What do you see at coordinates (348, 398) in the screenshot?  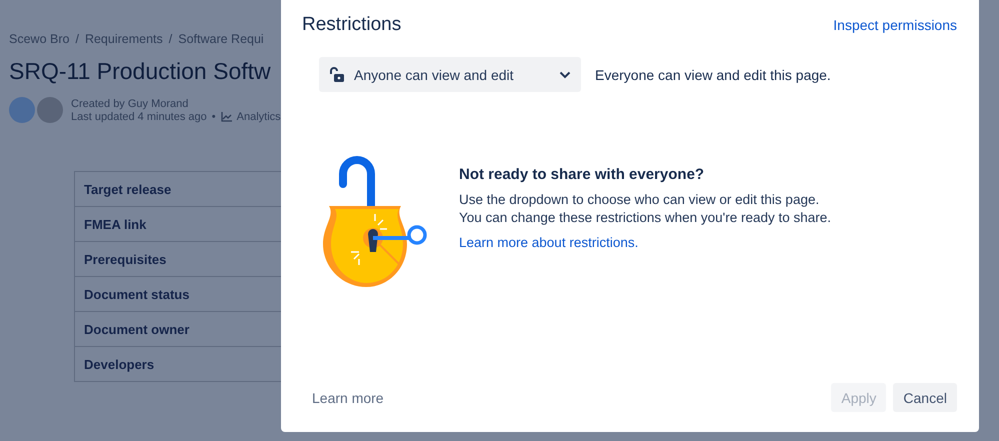 I see `learn-more-link: Learn more` at bounding box center [348, 398].